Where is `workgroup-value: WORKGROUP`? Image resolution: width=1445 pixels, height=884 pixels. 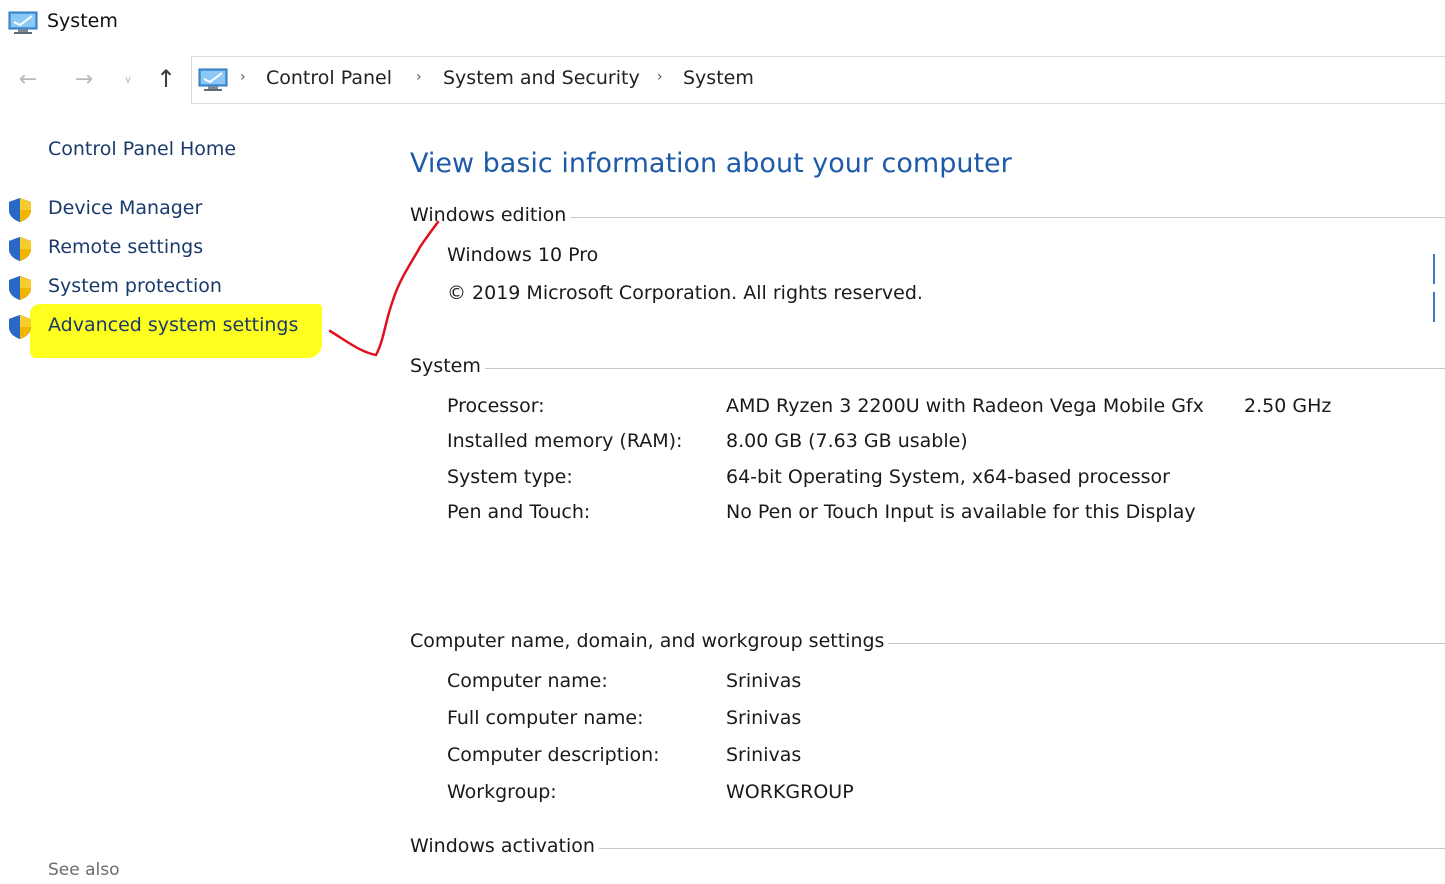
workgroup-value: WORKGROUP is located at coordinates (790, 792).